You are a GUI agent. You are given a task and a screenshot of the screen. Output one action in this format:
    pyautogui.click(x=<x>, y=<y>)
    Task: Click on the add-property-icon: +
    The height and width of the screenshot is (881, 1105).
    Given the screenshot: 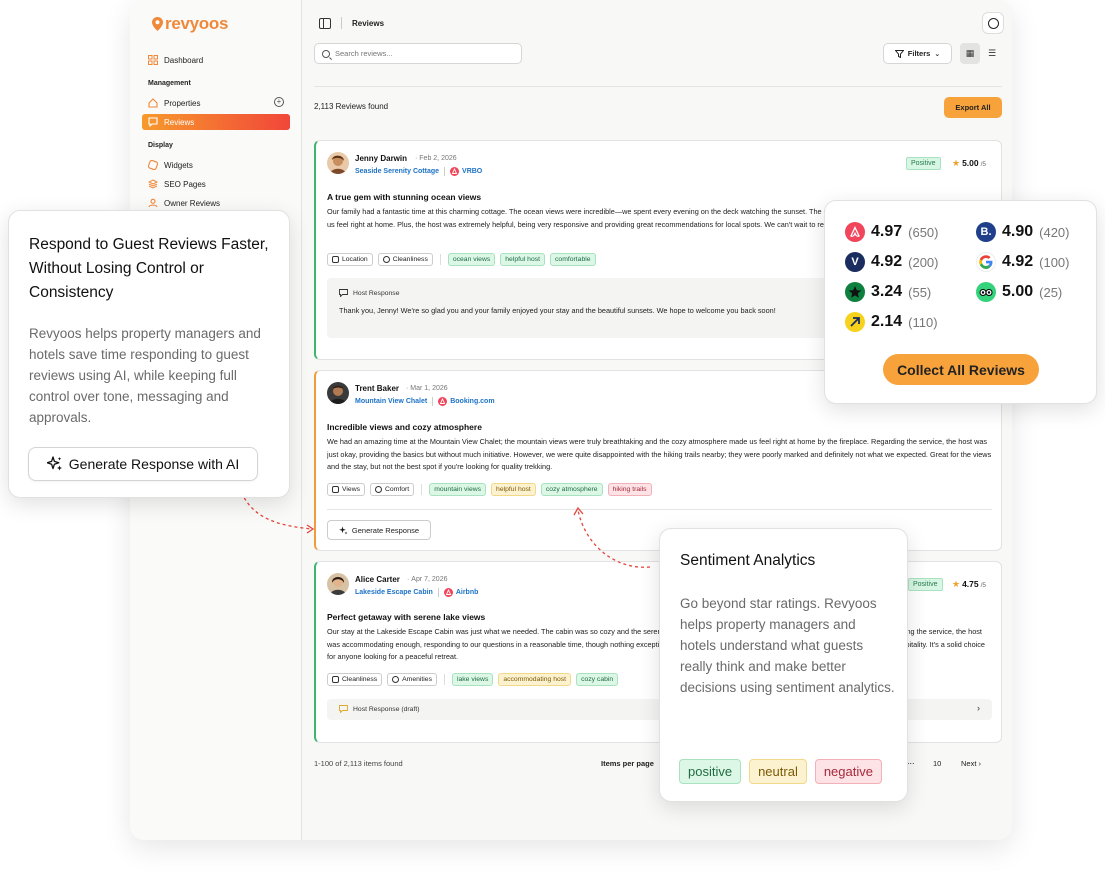 What is the action you would take?
    pyautogui.click(x=279, y=102)
    